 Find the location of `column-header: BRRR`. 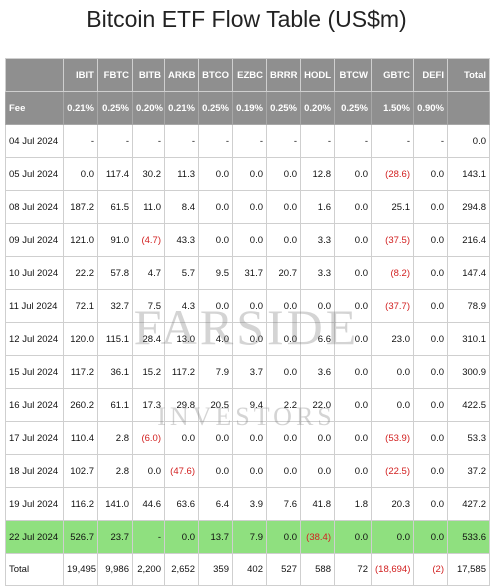

column-header: BRRR is located at coordinates (283, 75).